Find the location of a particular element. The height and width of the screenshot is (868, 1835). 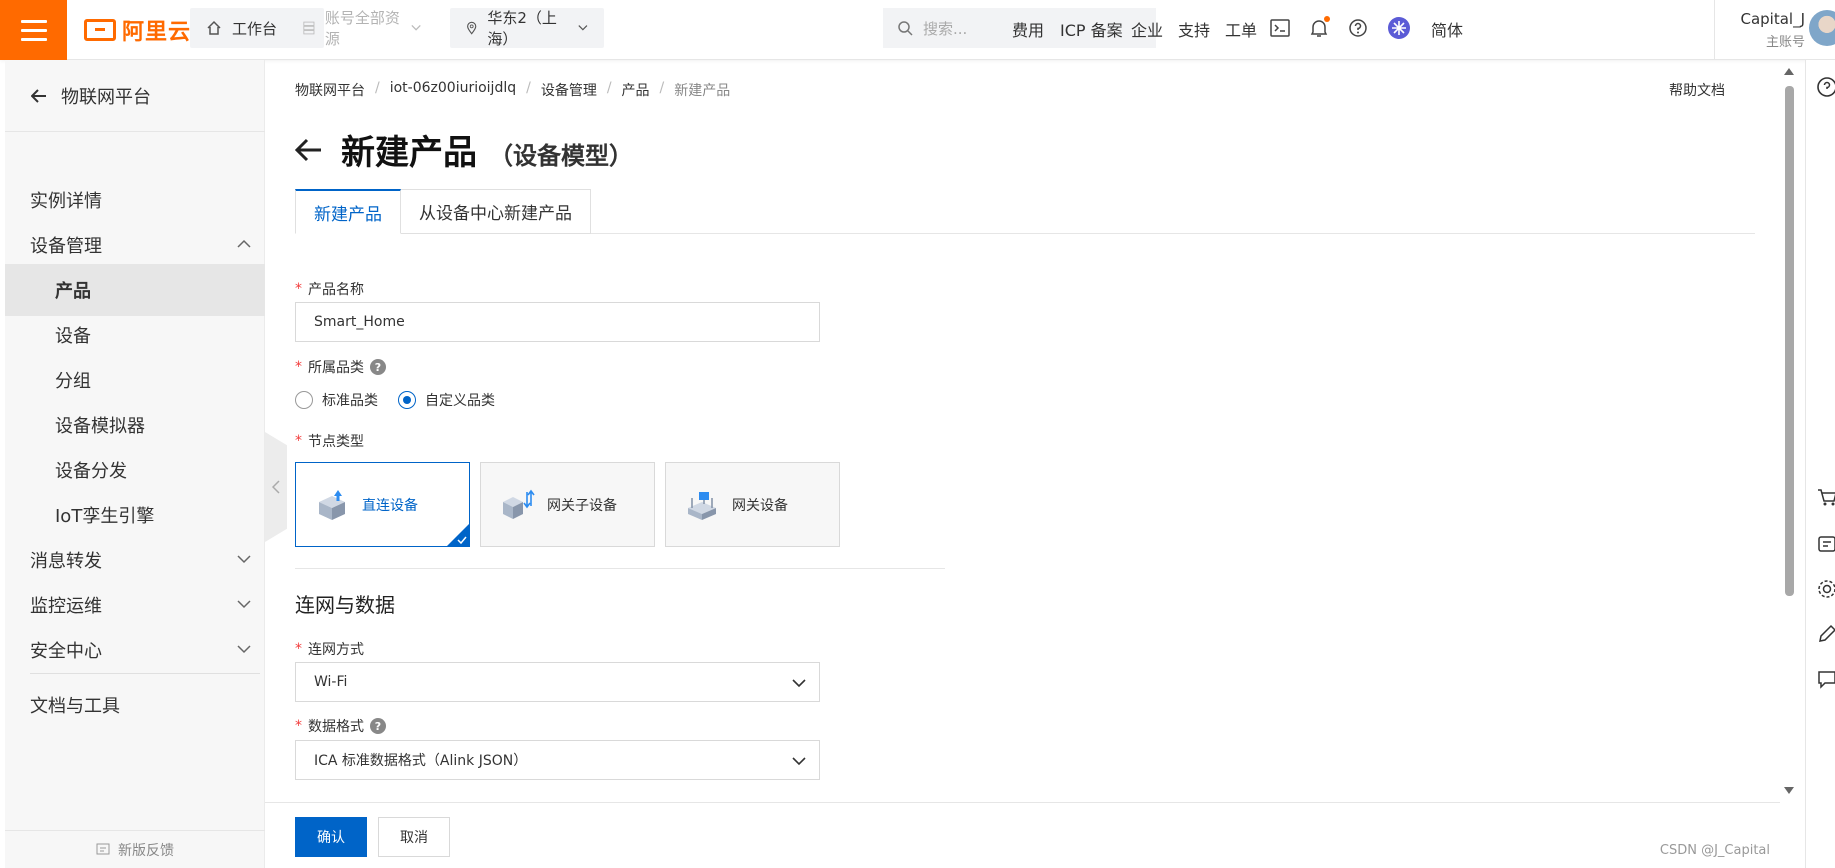

sidebar-item-label: 文档与工具 is located at coordinates (75, 706).